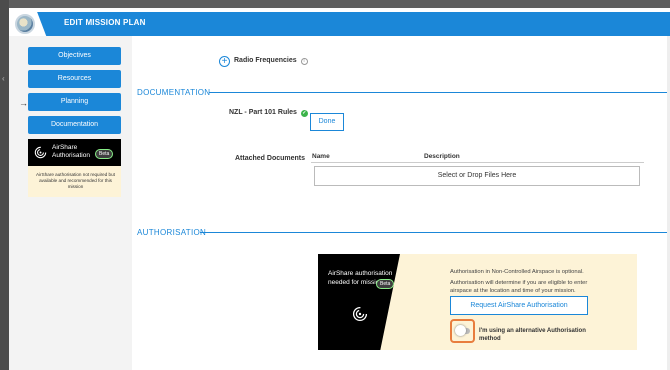 The image size is (670, 370). Describe the element at coordinates (304, 113) in the screenshot. I see `check-icon: ✓` at that location.